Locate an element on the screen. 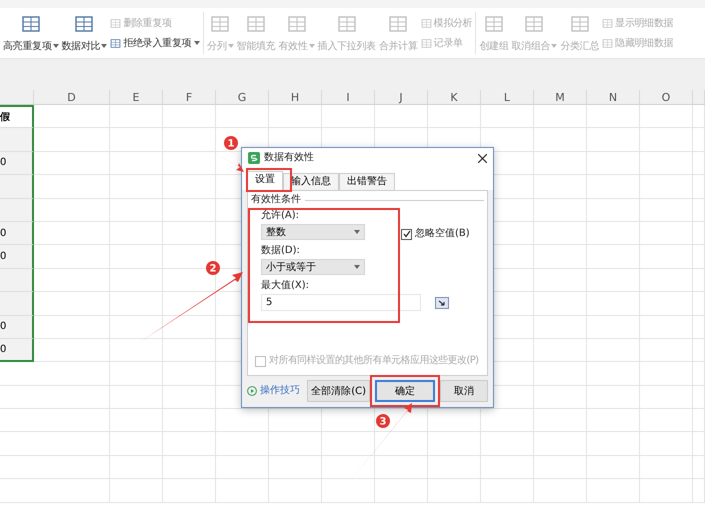  dialog-title: 数据有效性 is located at coordinates (289, 158).